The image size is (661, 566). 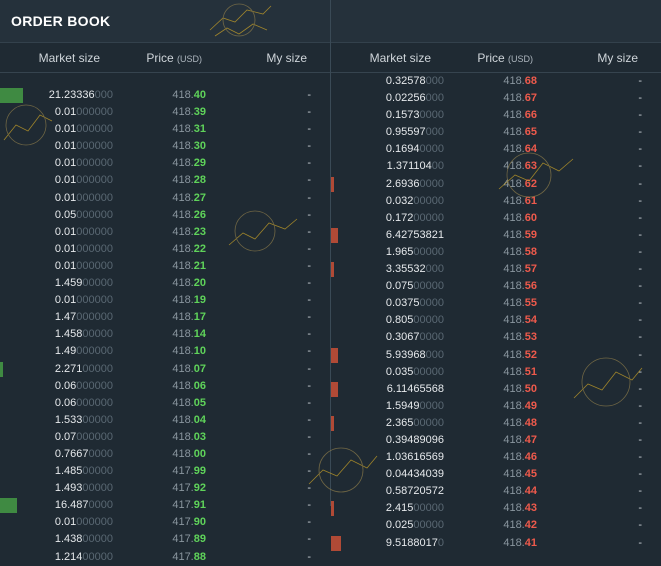 What do you see at coordinates (496, 543) in the screenshot?
I see `ask-order-row: 9.51880170 418.41 -` at bounding box center [496, 543].